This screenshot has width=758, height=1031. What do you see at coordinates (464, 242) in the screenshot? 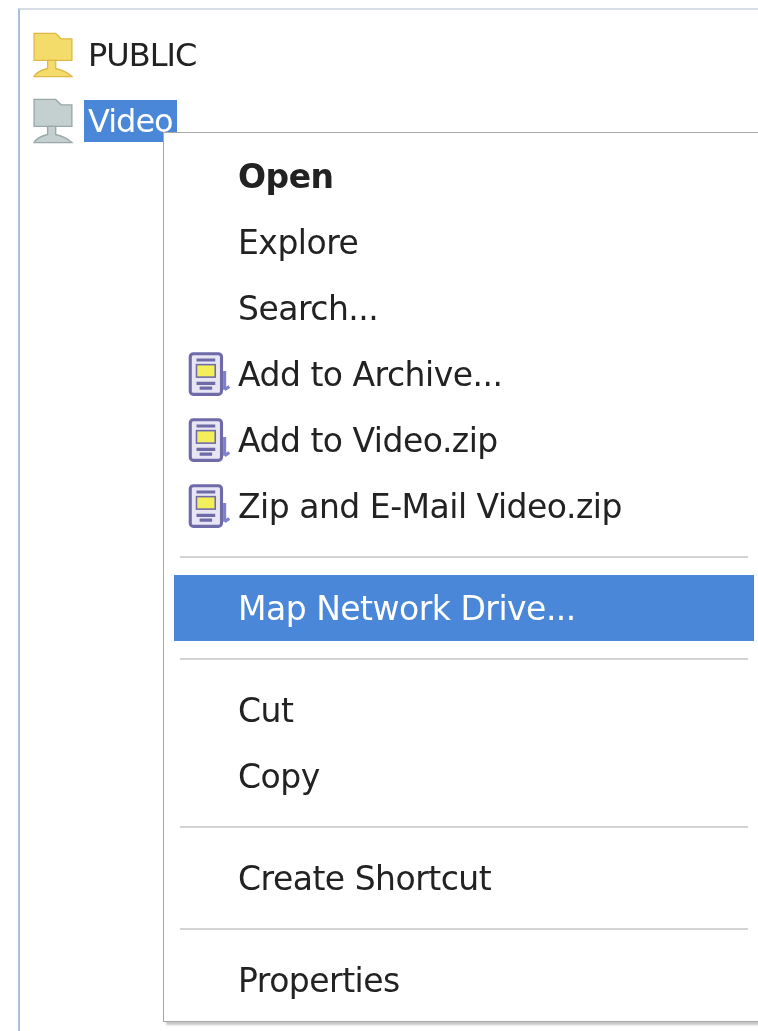
I see `menu-item: Explore` at bounding box center [464, 242].